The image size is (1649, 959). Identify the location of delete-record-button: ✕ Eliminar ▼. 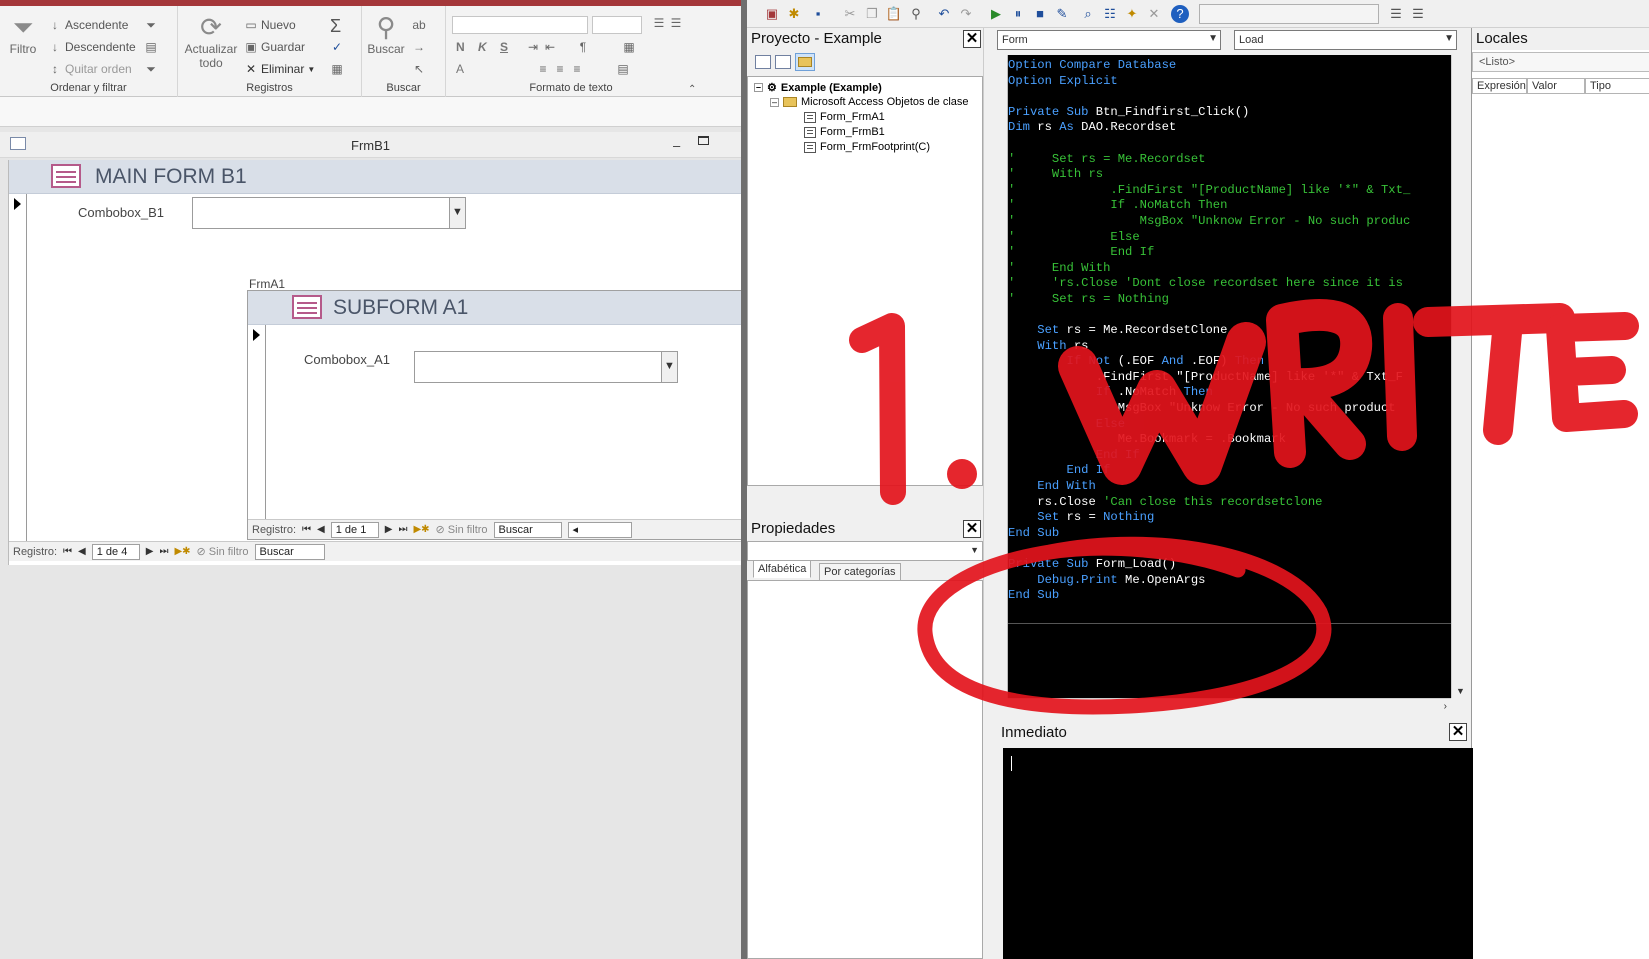
(279, 69).